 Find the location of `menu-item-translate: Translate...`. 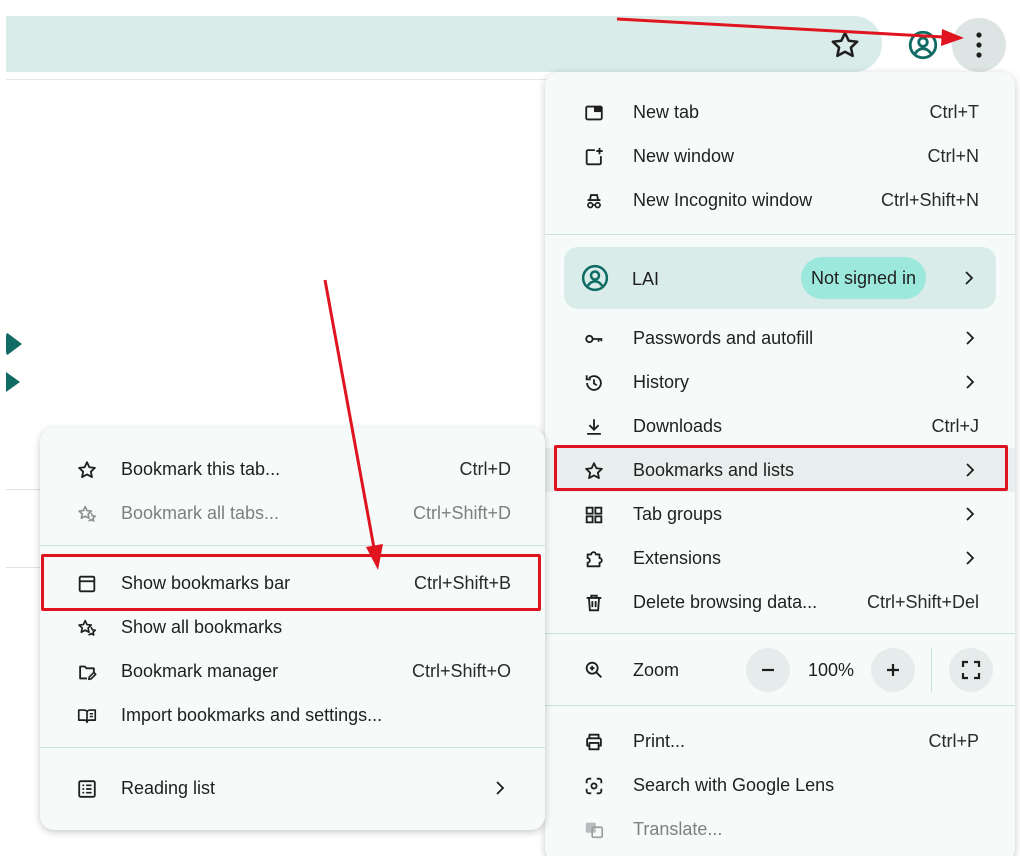

menu-item-translate: Translate... is located at coordinates (780, 829).